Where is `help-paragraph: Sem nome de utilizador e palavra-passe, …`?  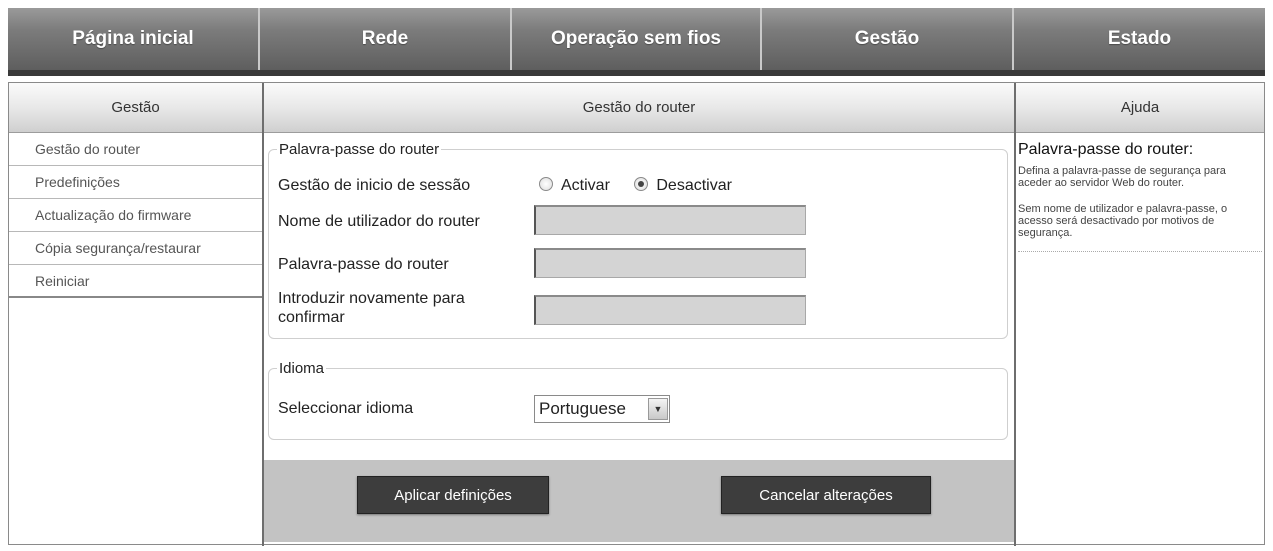 help-paragraph: Sem nome de utilizador e palavra-passe, … is located at coordinates (1123, 221).